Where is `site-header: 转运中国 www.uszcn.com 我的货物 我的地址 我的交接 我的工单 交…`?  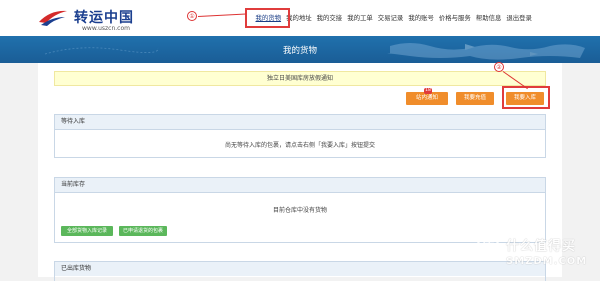
site-header: 转运中国 www.uszcn.com 我的货物 我的地址 我的交接 我的工单 交… is located at coordinates (300, 18).